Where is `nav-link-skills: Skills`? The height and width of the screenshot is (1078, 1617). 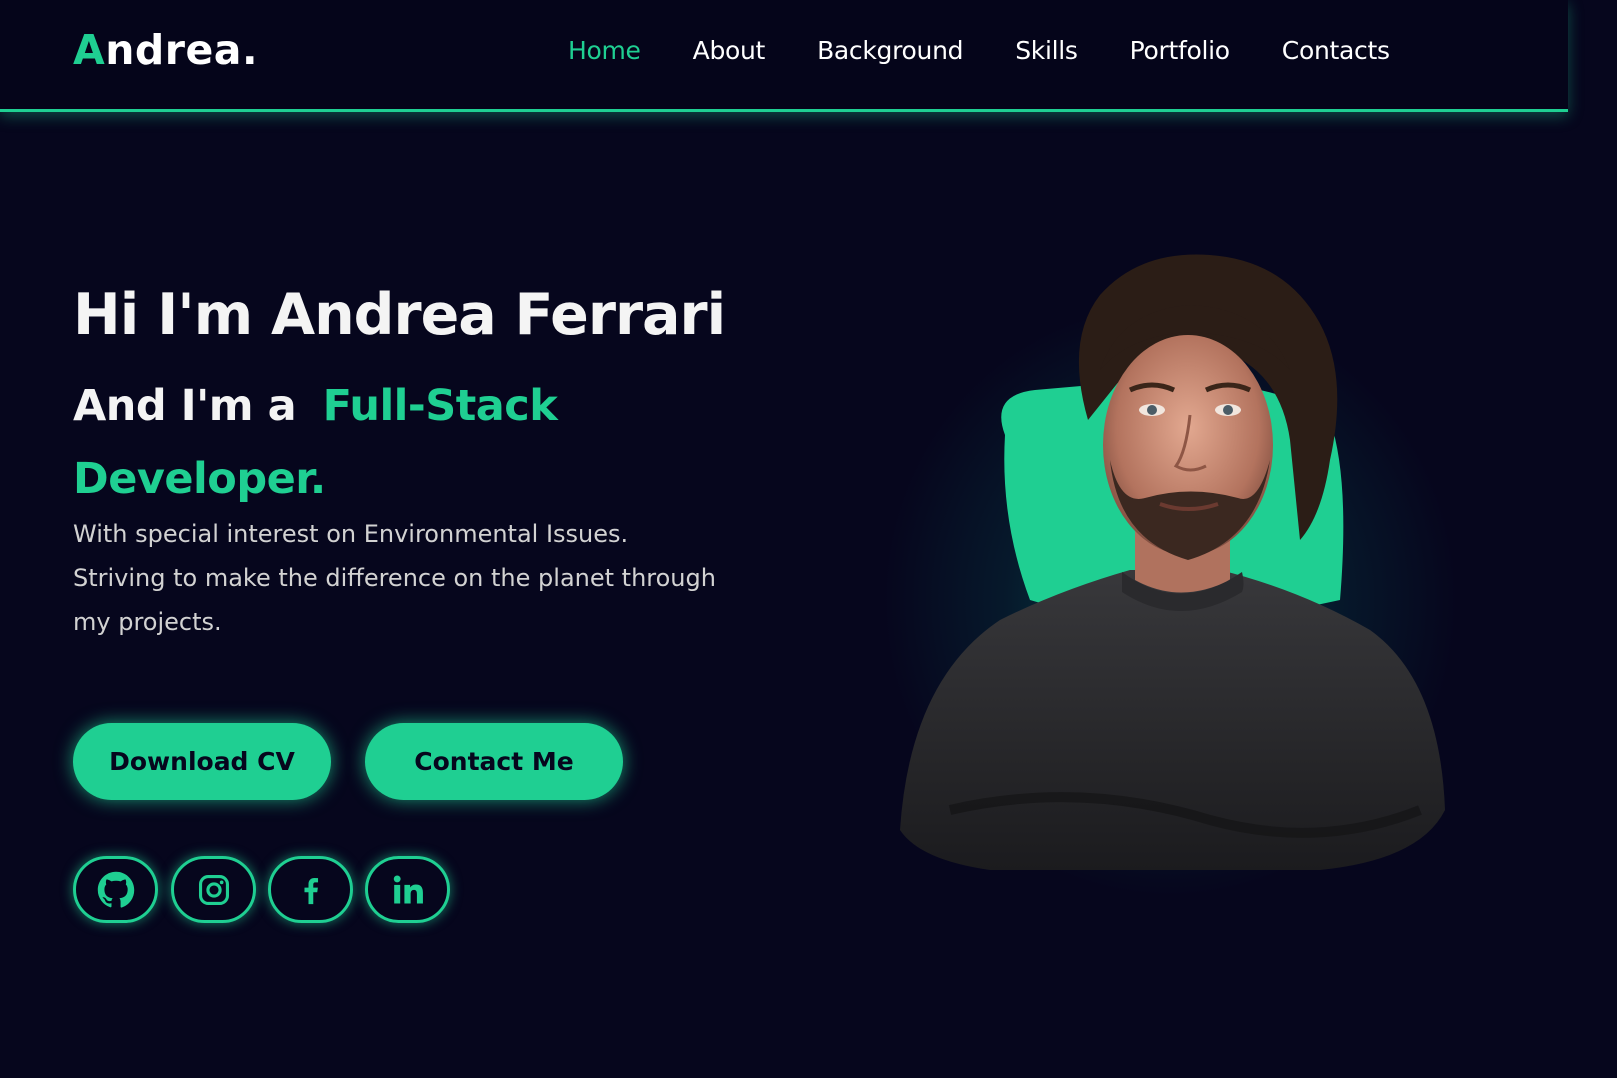
nav-link-skills: Skills is located at coordinates (1046, 50).